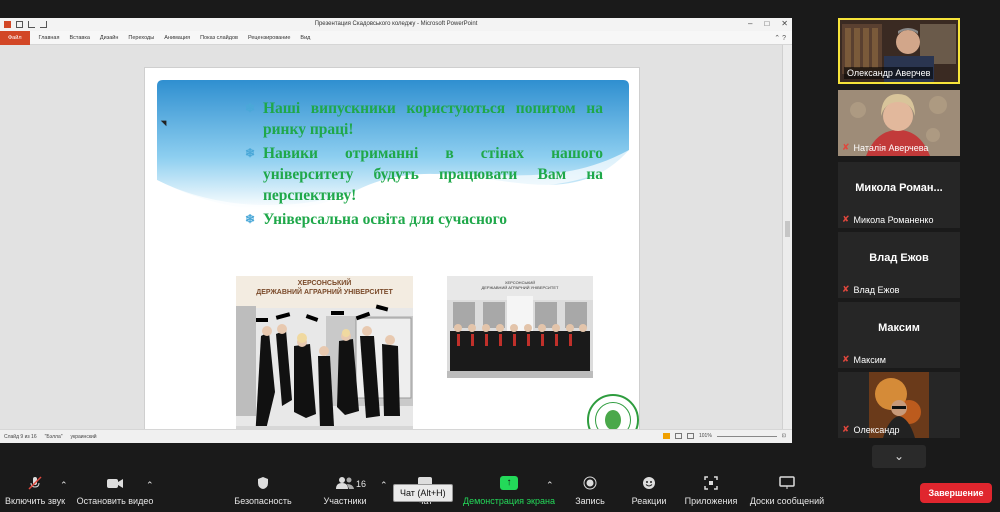  What do you see at coordinates (899, 123) in the screenshot?
I see `participant-tile: ✘ Наталія Аверчева` at bounding box center [899, 123].